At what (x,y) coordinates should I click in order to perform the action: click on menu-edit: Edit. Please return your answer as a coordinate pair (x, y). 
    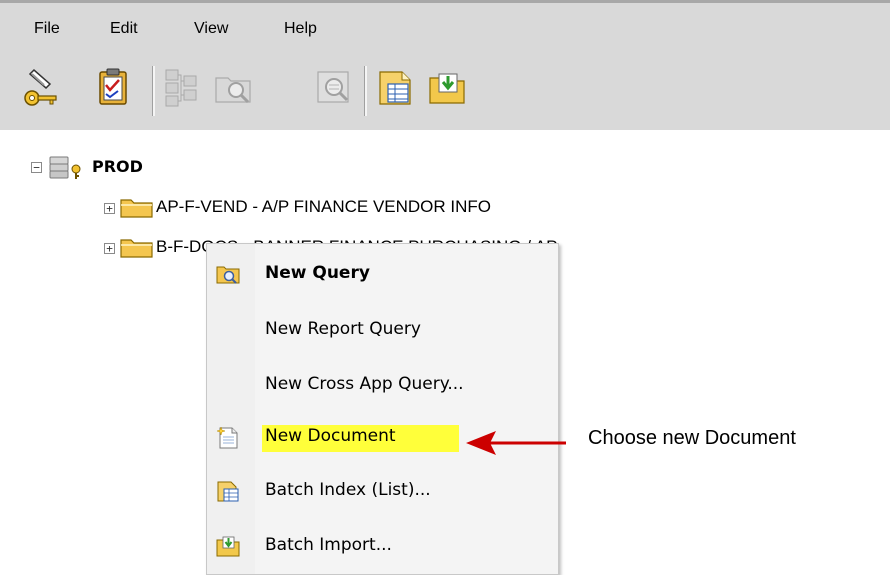
    Looking at the image, I should click on (124, 29).